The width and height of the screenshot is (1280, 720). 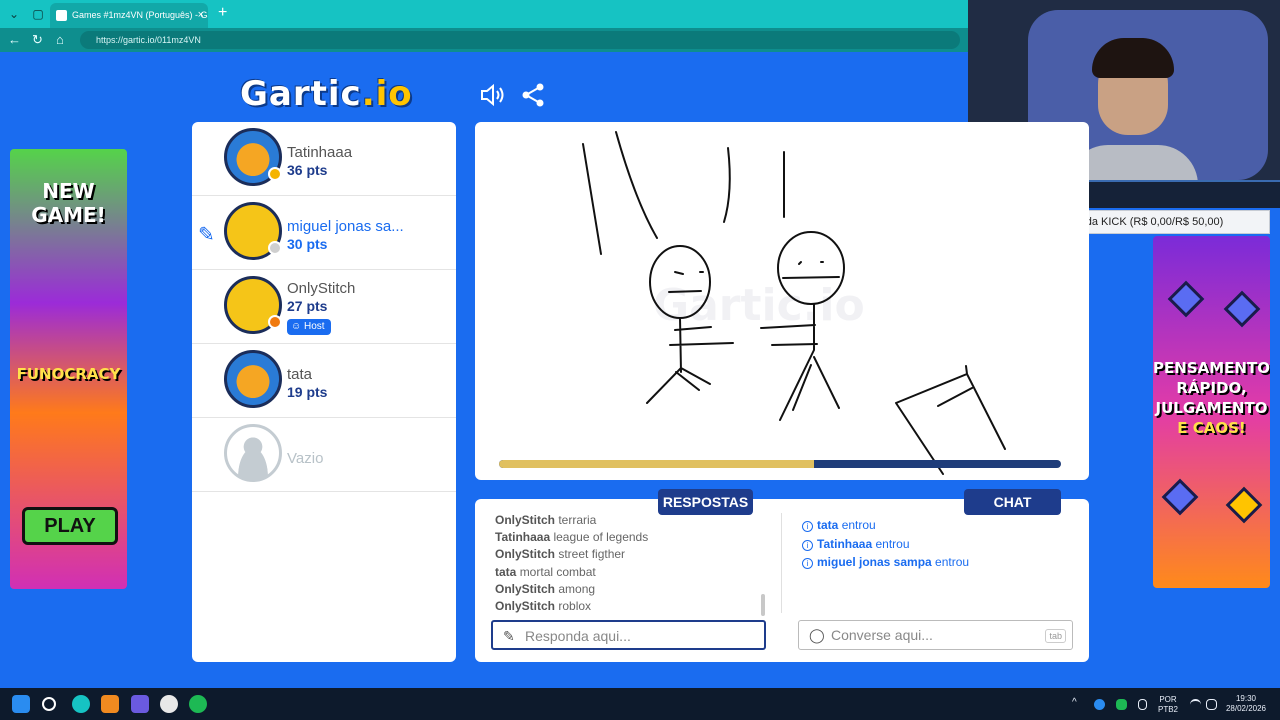 I want to click on address-bar-row: ← ↻ ⌂ https://gartic.io/011mz4VN, so click(x=484, y=40).